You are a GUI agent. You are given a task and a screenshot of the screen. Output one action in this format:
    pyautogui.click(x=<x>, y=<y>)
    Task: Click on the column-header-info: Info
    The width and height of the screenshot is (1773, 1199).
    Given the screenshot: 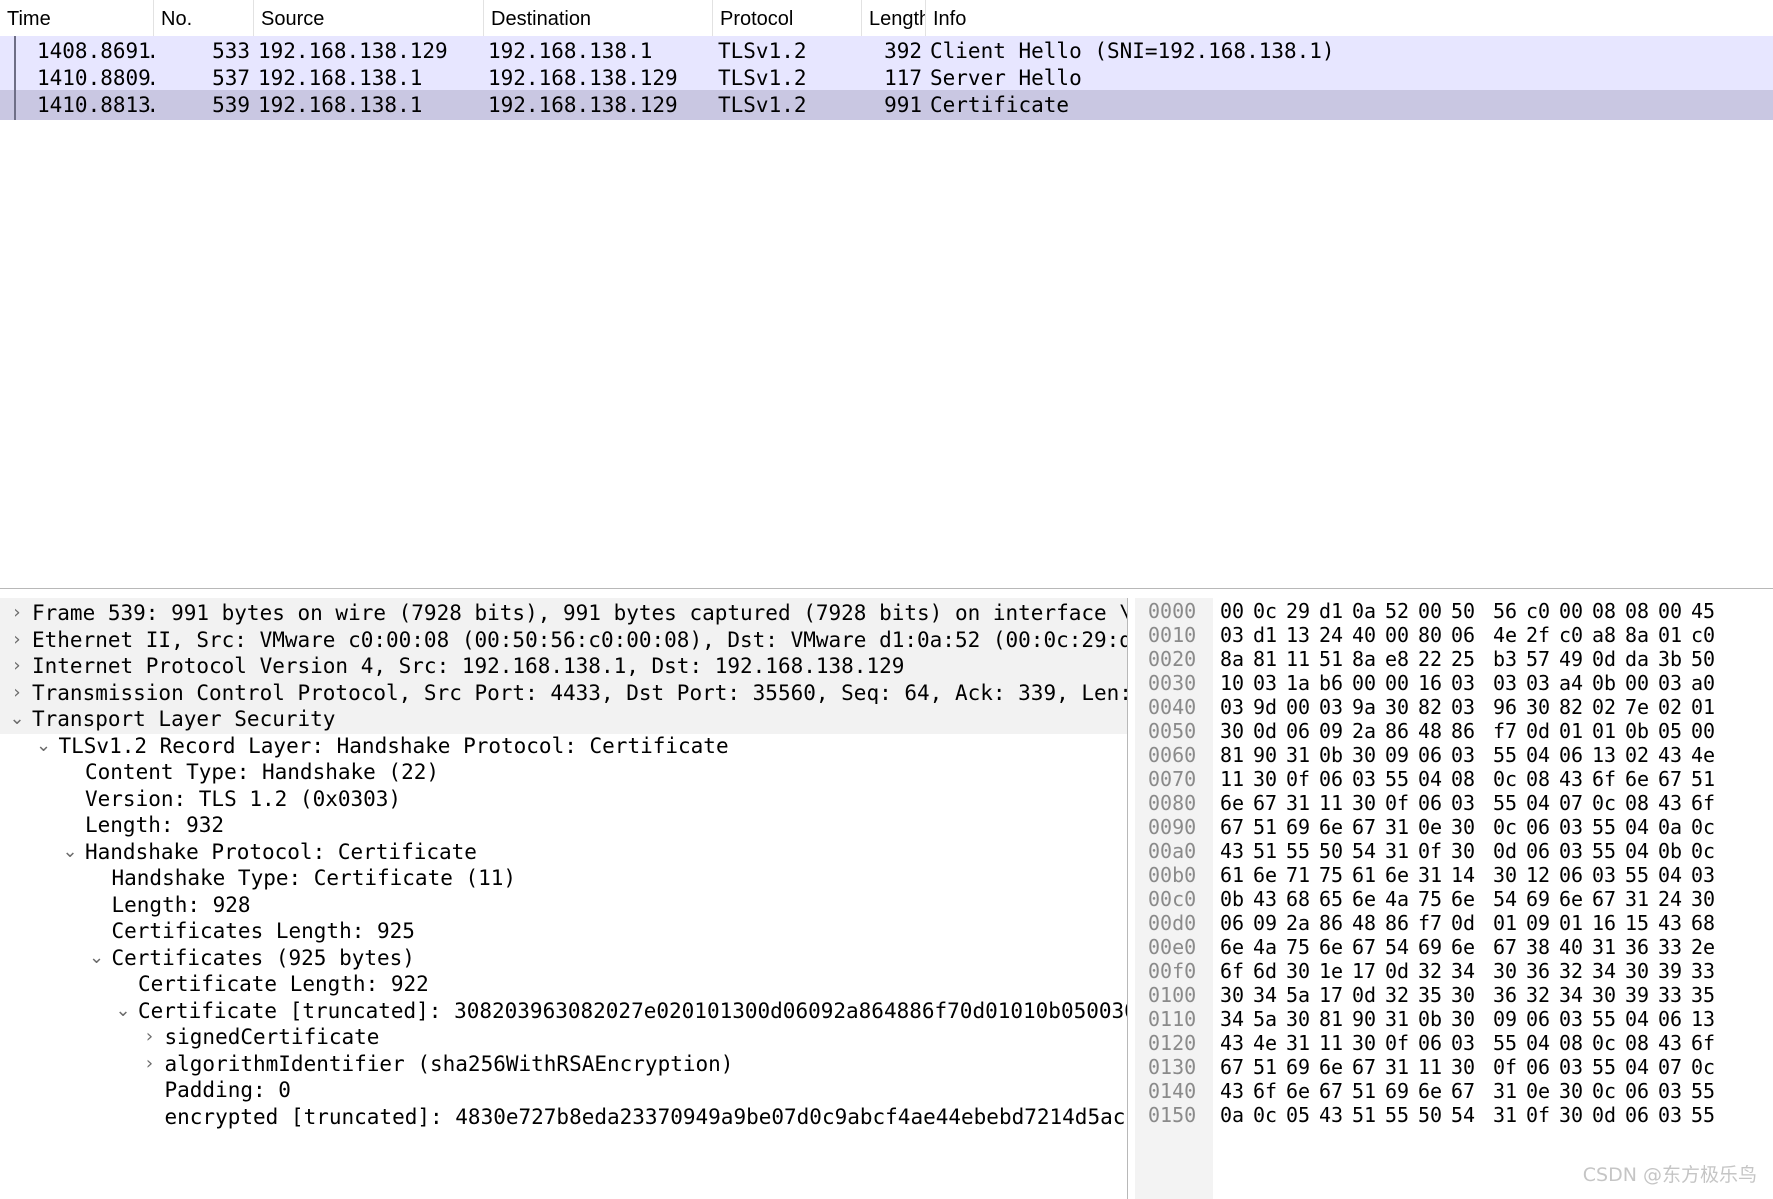 What is the action you would take?
    pyautogui.click(x=1349, y=18)
    